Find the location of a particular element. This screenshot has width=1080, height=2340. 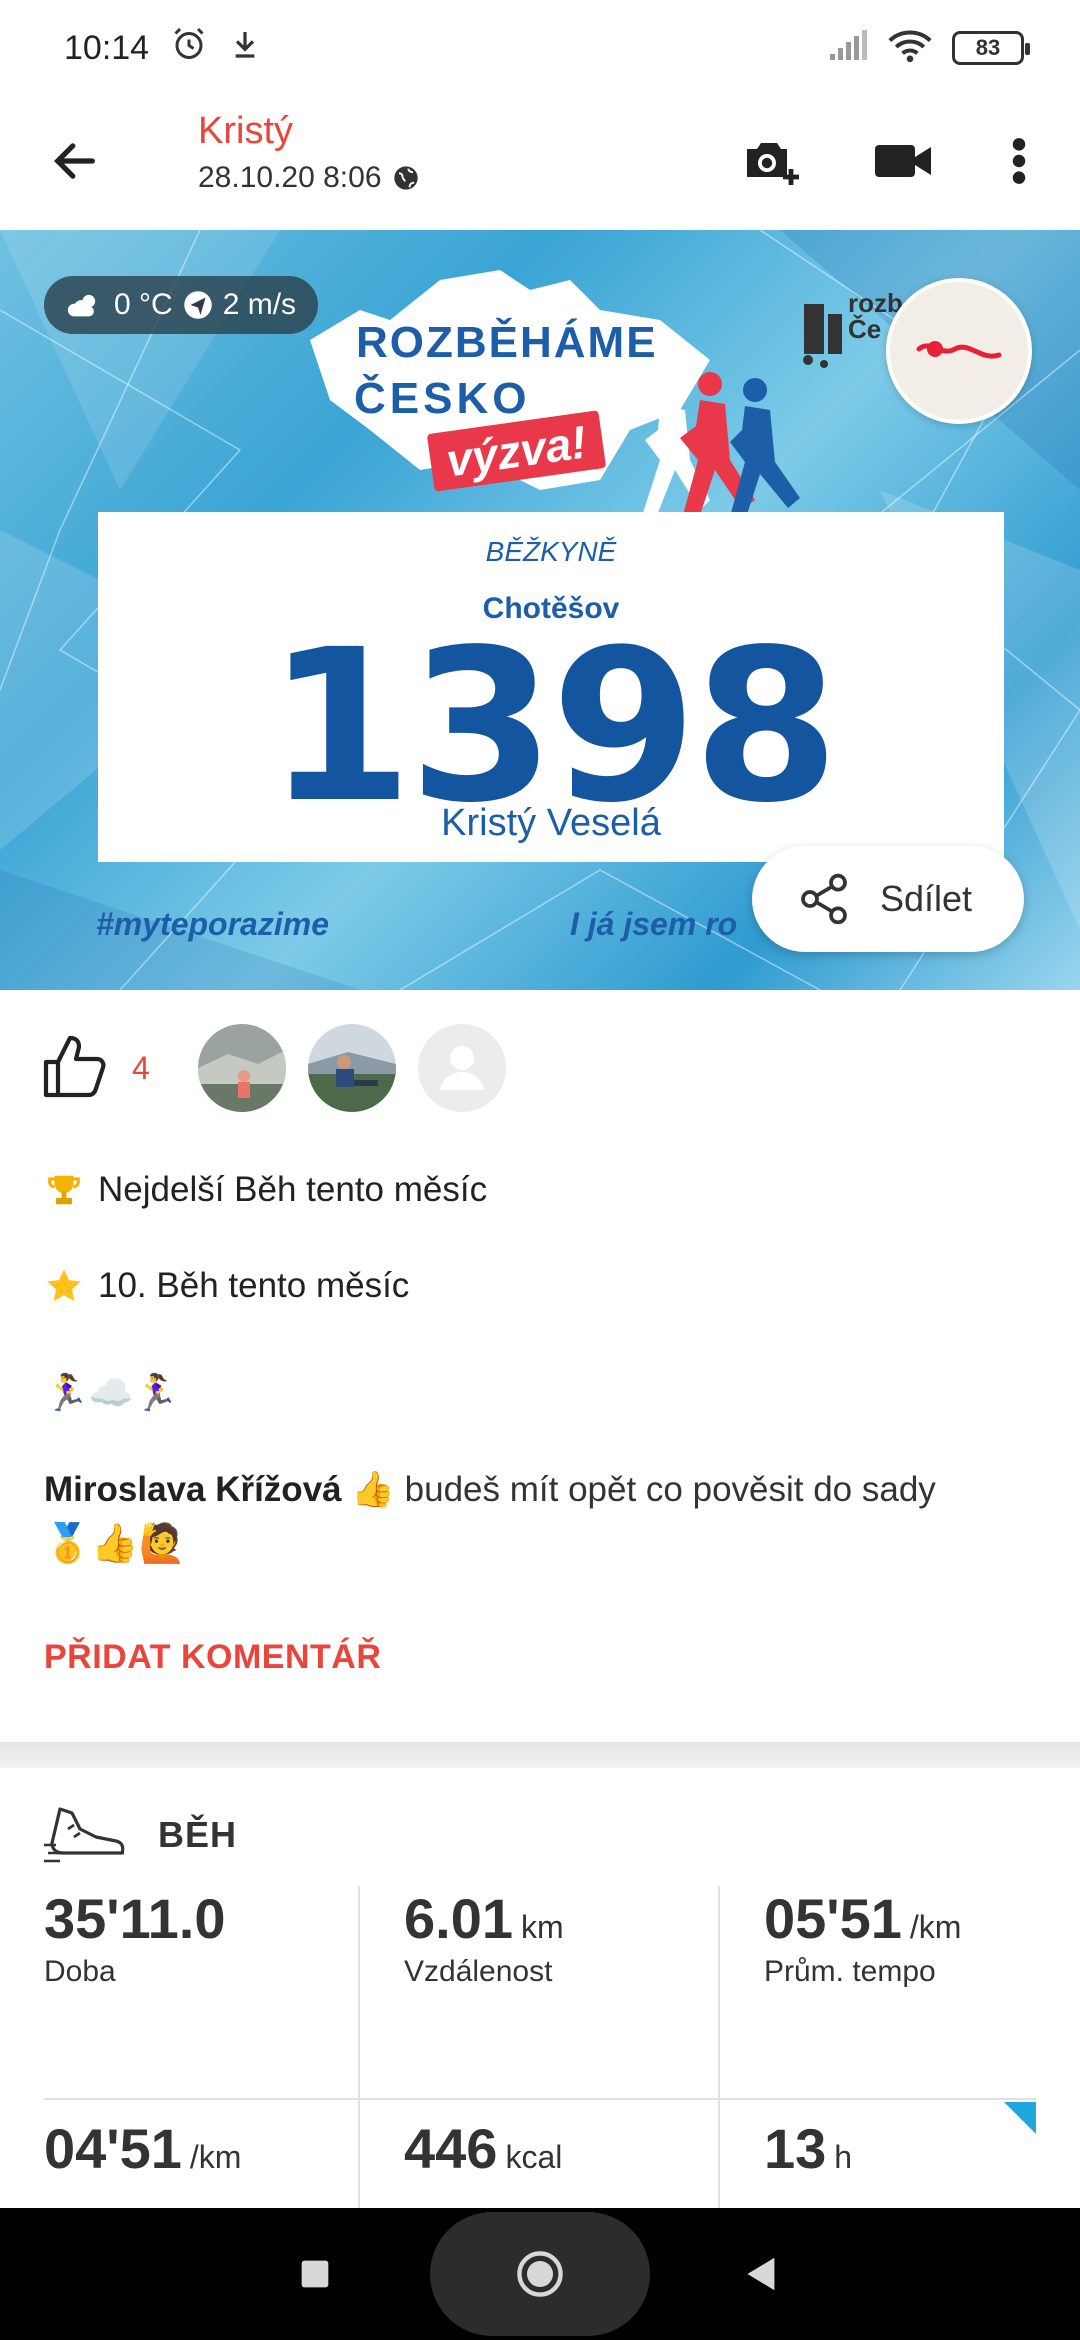

hashtag-left: #myteporazime is located at coordinates (212, 924).